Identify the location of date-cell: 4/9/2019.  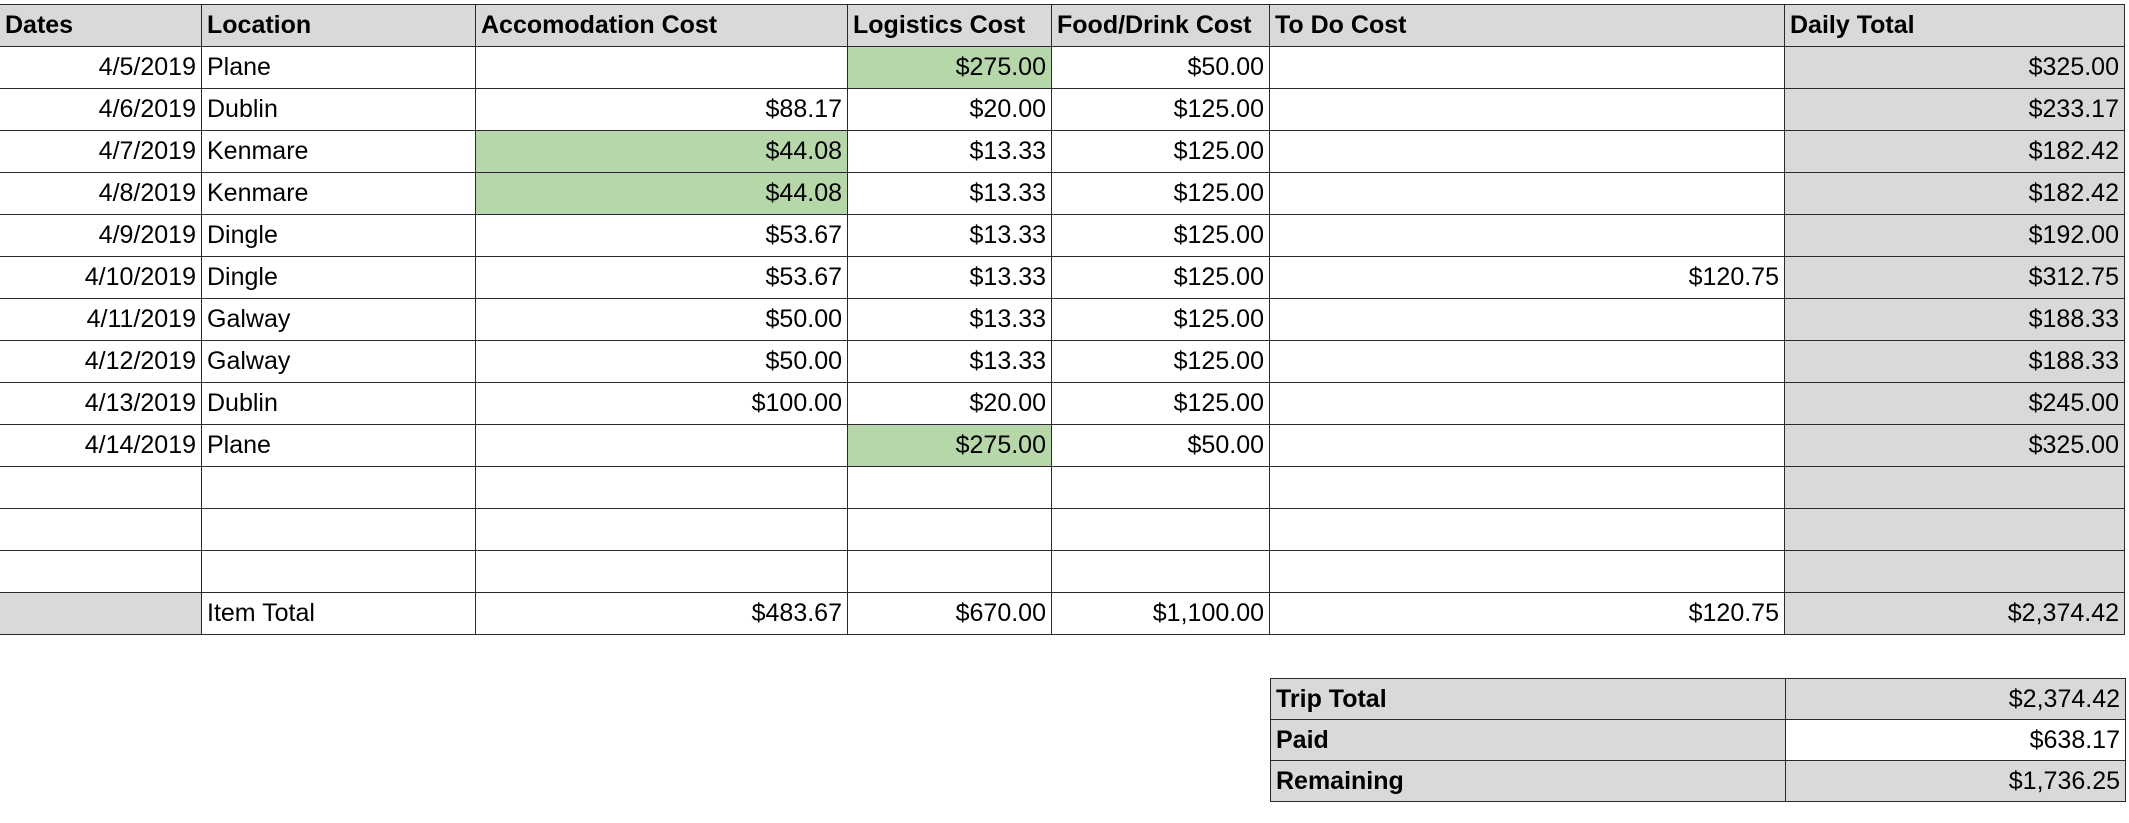
(101, 235).